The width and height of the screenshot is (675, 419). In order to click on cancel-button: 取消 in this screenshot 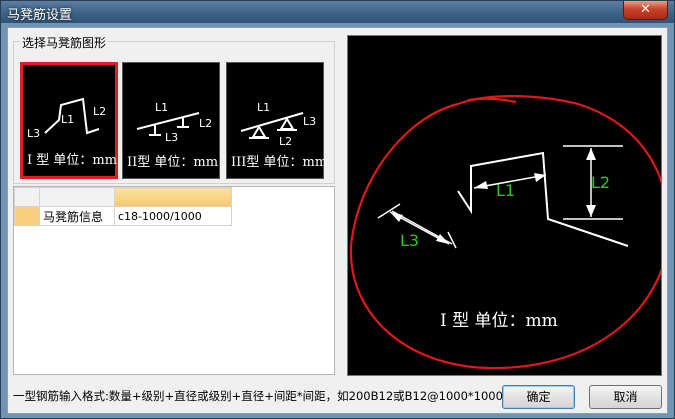, I will do `click(625, 397)`.